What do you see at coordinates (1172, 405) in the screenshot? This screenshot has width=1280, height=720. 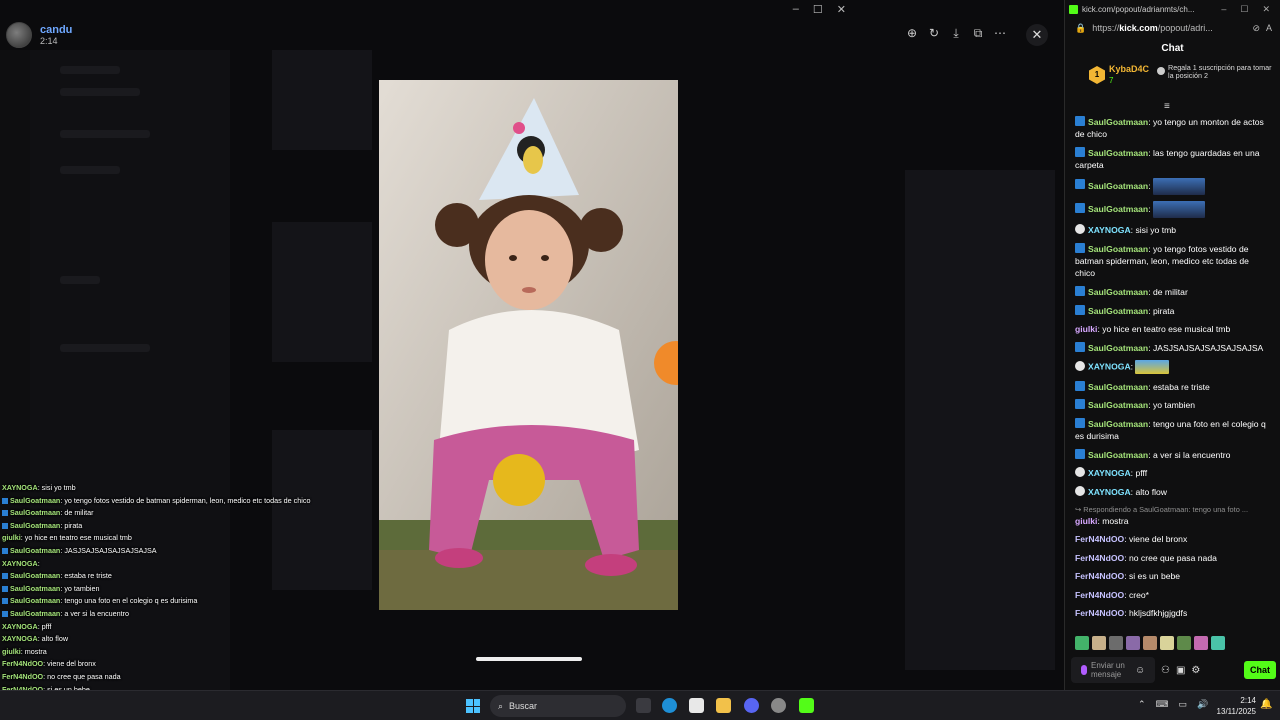 I see `chat-message: SaulGoatmaan: yo tambien` at bounding box center [1172, 405].